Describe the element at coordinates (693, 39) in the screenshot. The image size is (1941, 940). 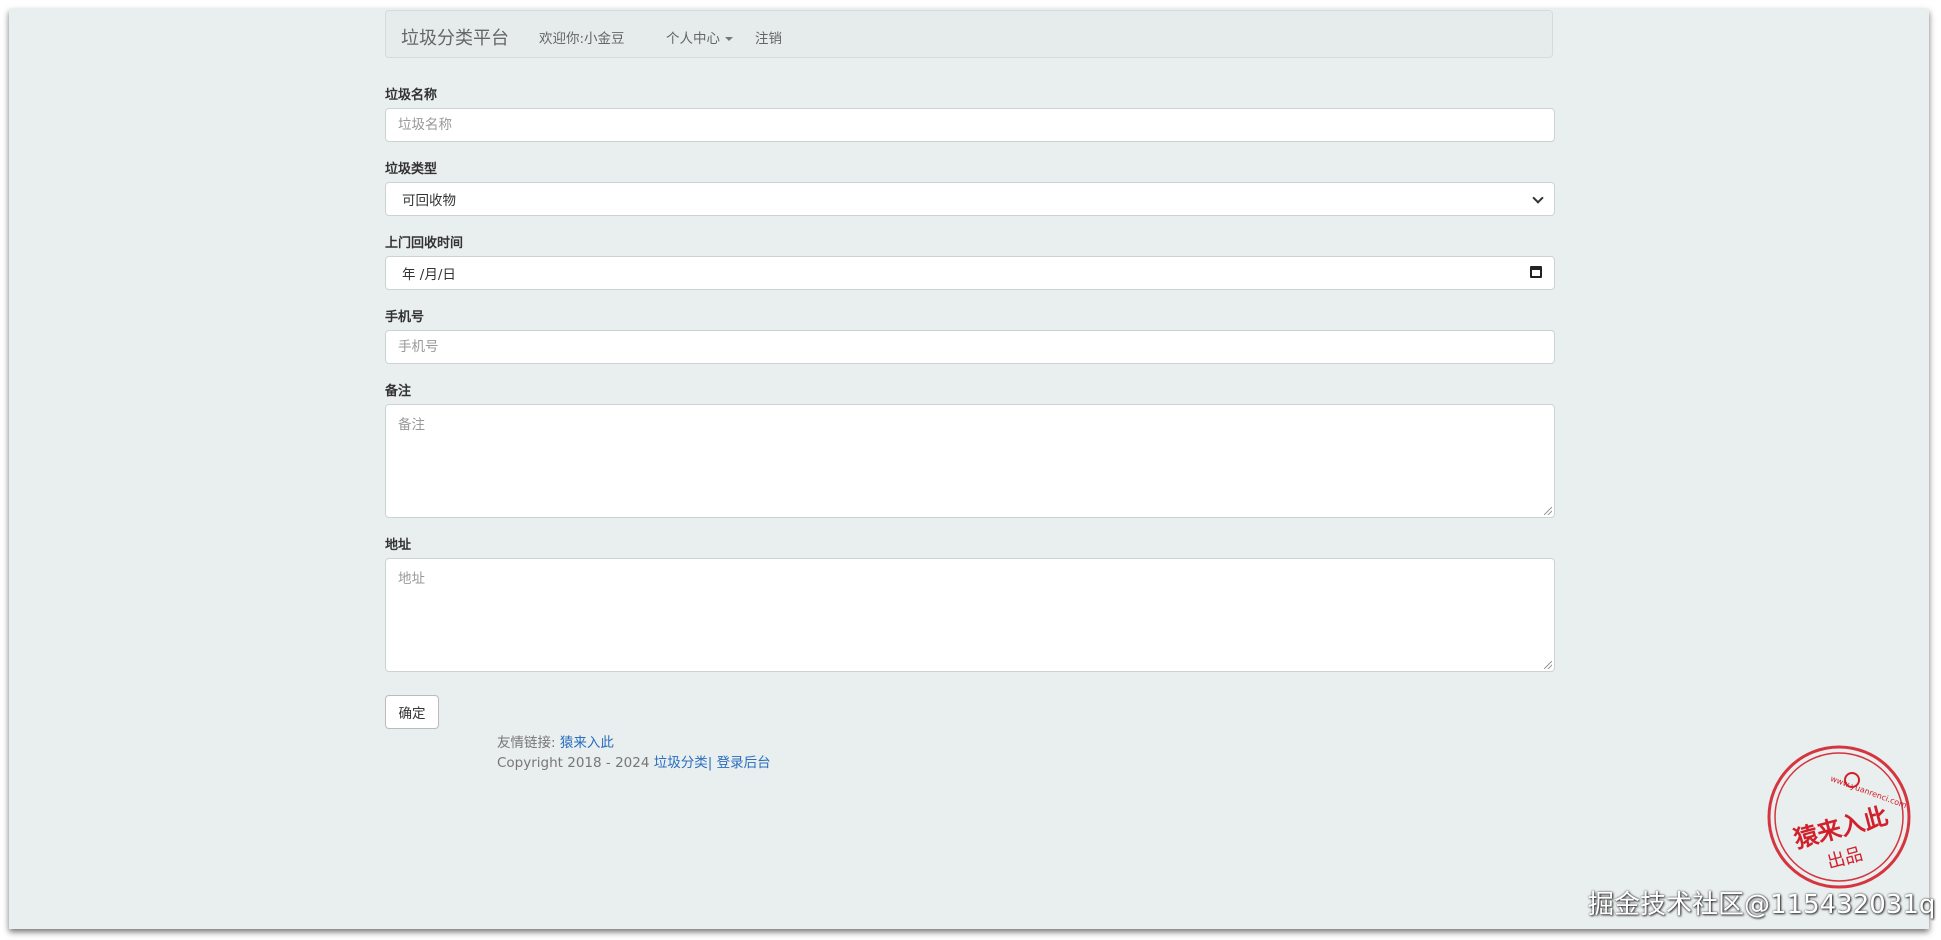
I see `personal-center-label: 个人中心` at that location.